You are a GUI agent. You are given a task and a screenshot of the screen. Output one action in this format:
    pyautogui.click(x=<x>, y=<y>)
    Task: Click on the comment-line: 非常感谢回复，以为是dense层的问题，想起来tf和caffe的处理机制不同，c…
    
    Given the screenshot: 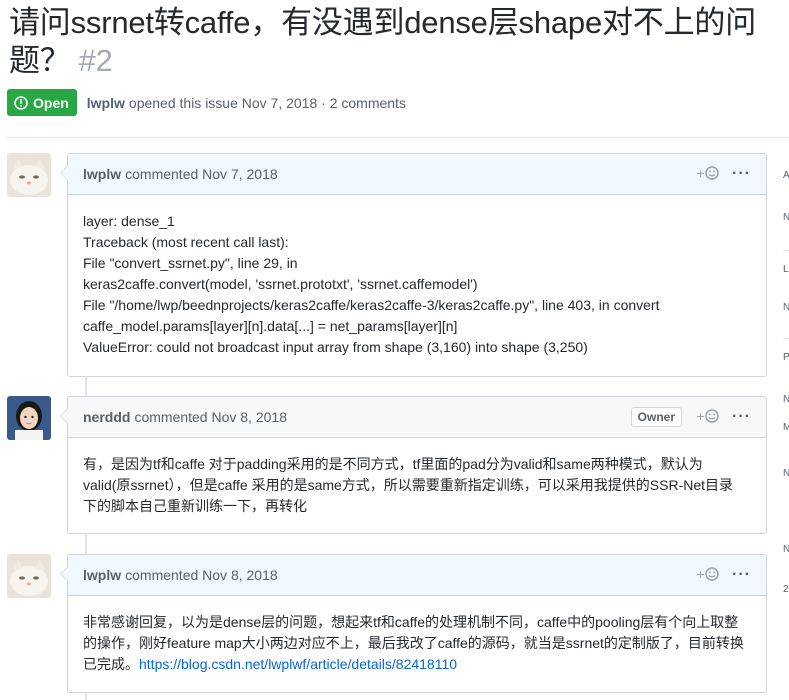 What is the action you would take?
    pyautogui.click(x=411, y=622)
    